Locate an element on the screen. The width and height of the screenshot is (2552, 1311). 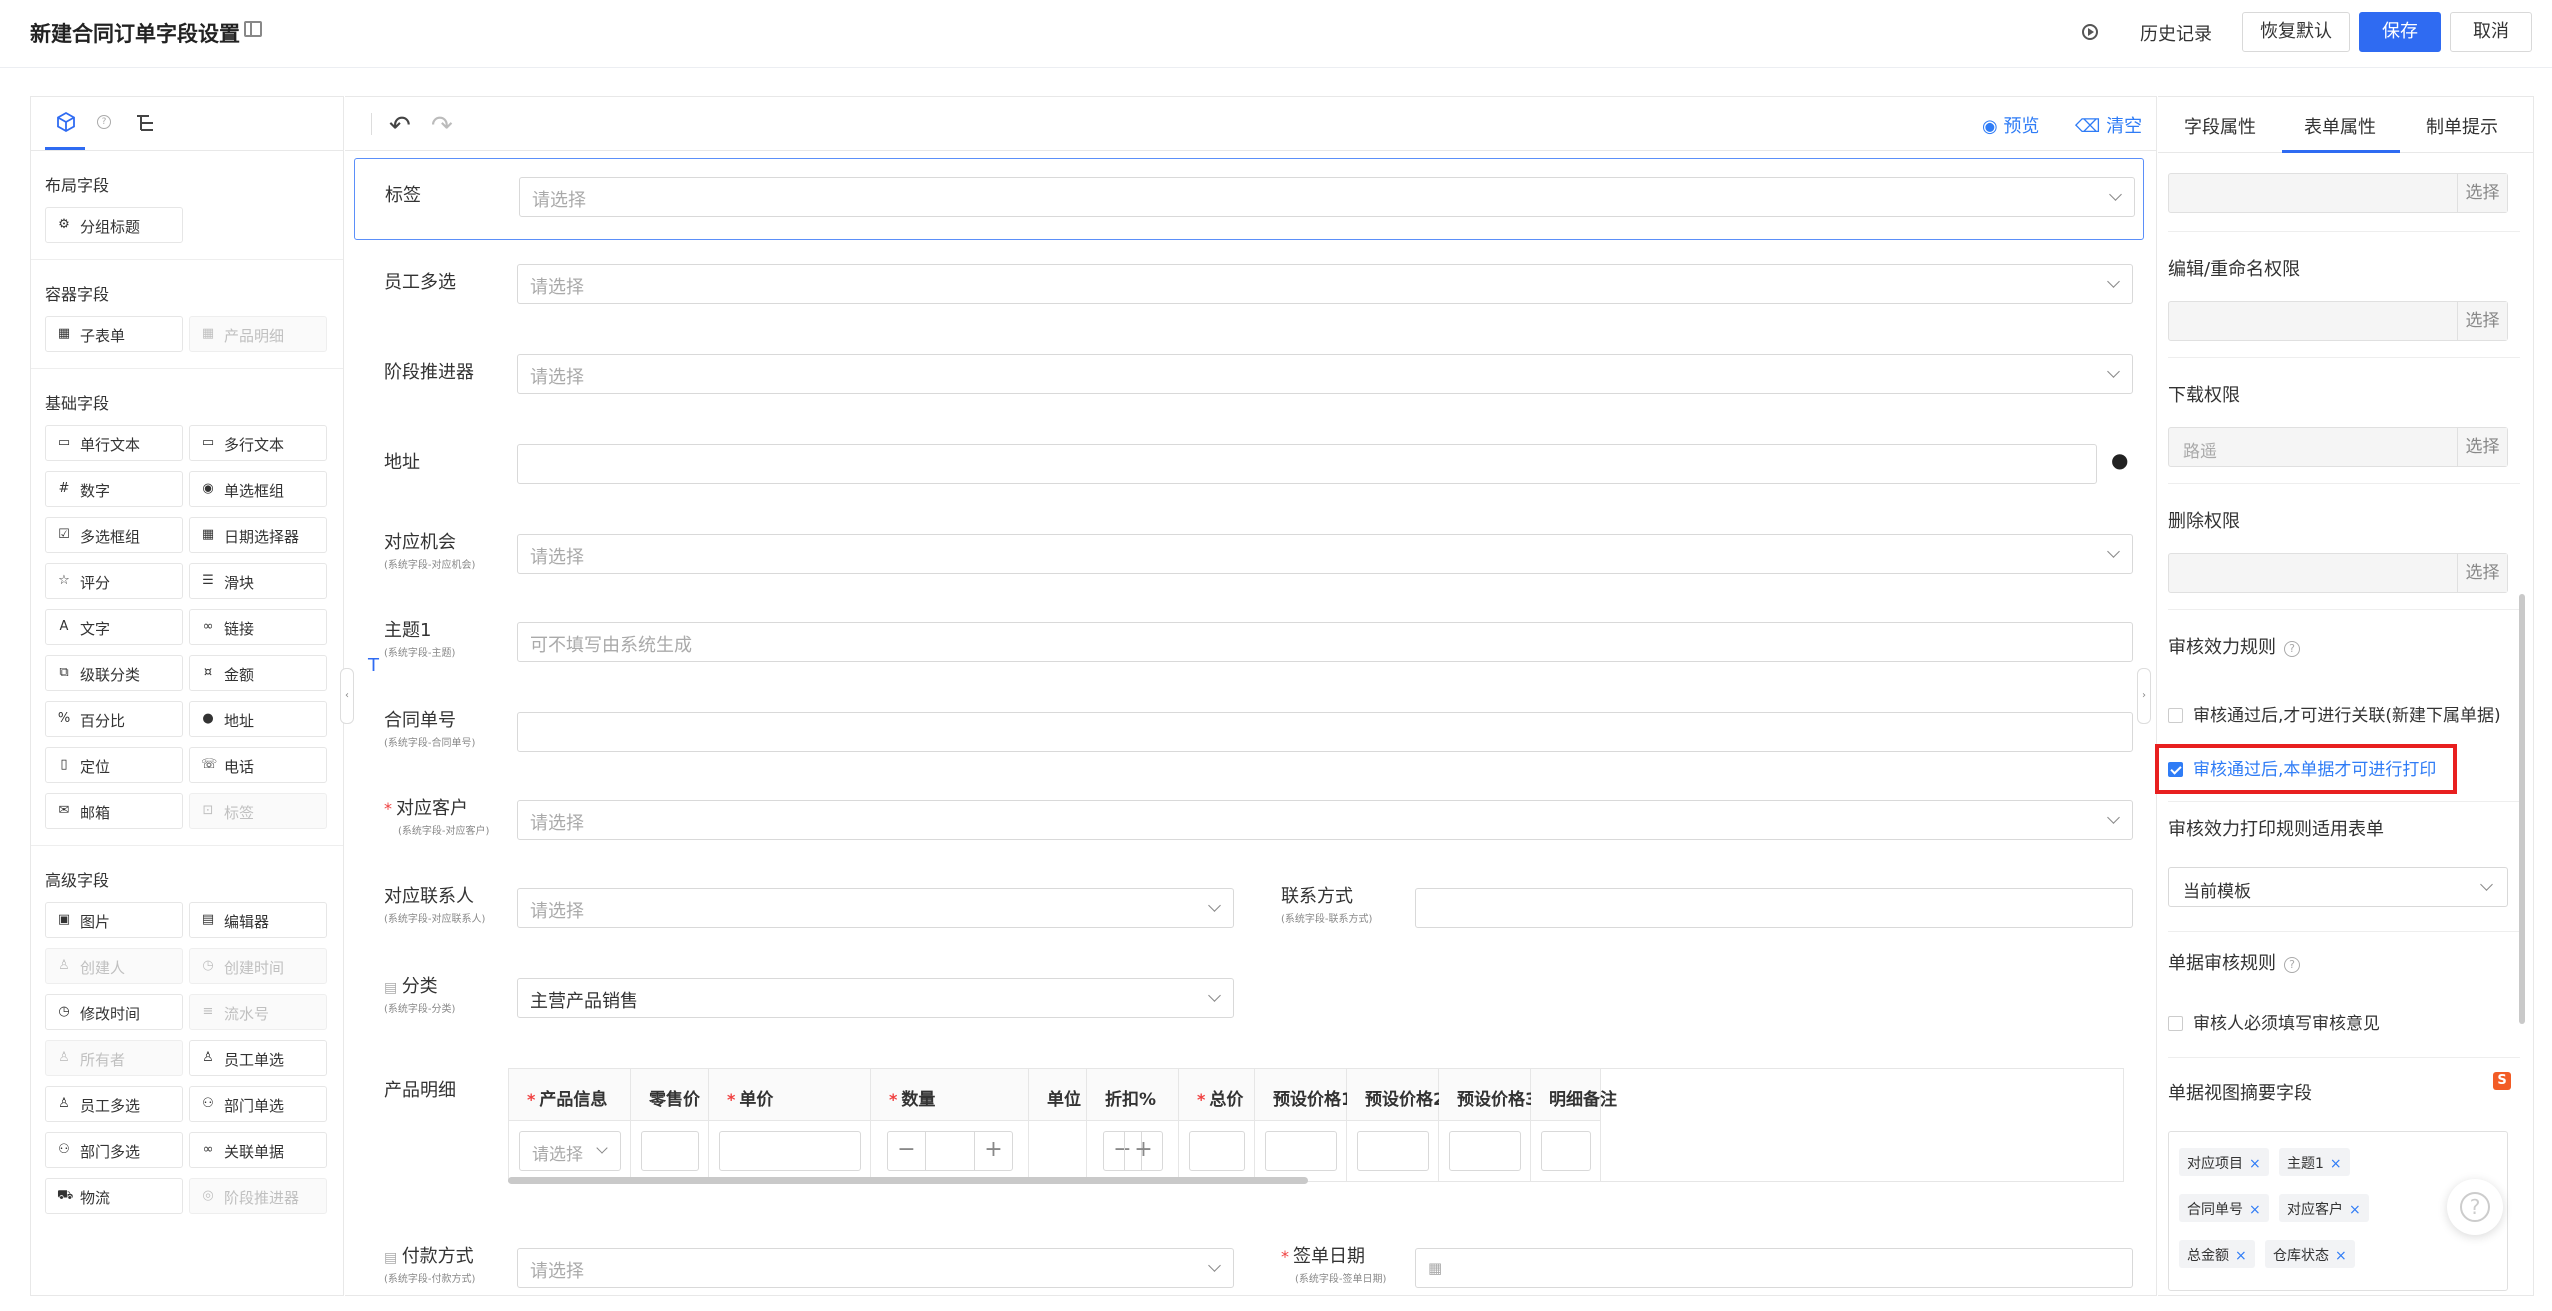
form-row-address: 地址 ● is located at coordinates (1249, 467).